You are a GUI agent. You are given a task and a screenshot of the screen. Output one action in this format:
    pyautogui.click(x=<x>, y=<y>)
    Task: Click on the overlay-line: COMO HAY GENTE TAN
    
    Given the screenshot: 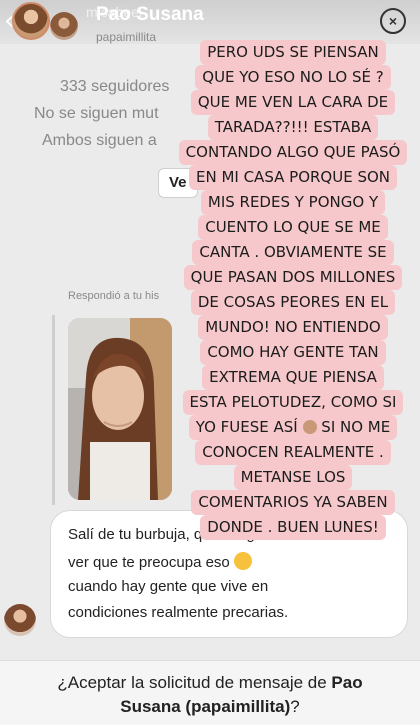 What is the action you would take?
    pyautogui.click(x=293, y=352)
    